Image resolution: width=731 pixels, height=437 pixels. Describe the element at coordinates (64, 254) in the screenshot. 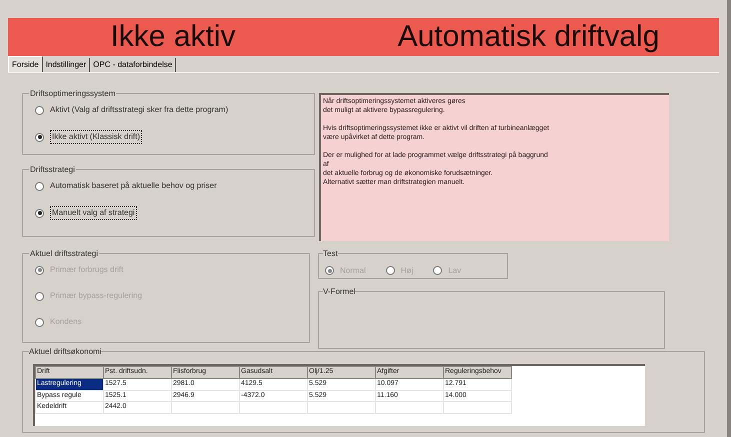

I see `group-title: Aktuel driftsstrategi` at that location.